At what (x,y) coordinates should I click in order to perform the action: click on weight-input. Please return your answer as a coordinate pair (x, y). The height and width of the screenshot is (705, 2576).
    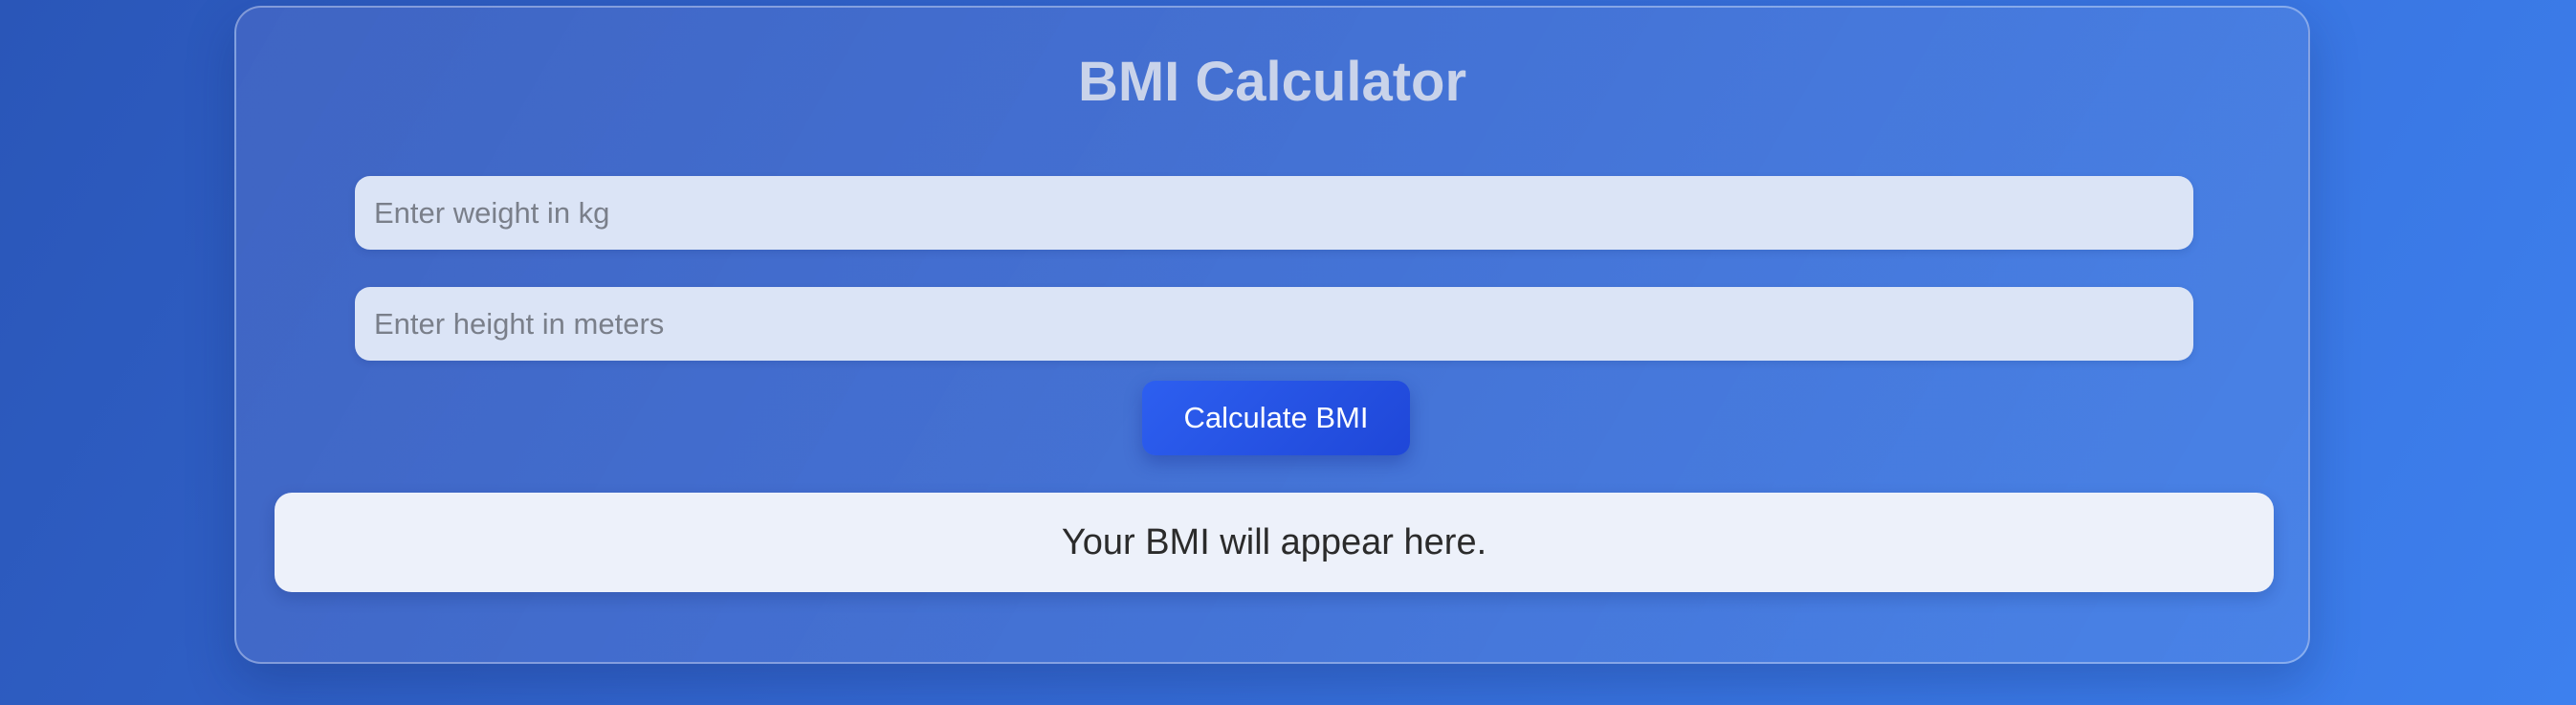
    Looking at the image, I should click on (1274, 213).